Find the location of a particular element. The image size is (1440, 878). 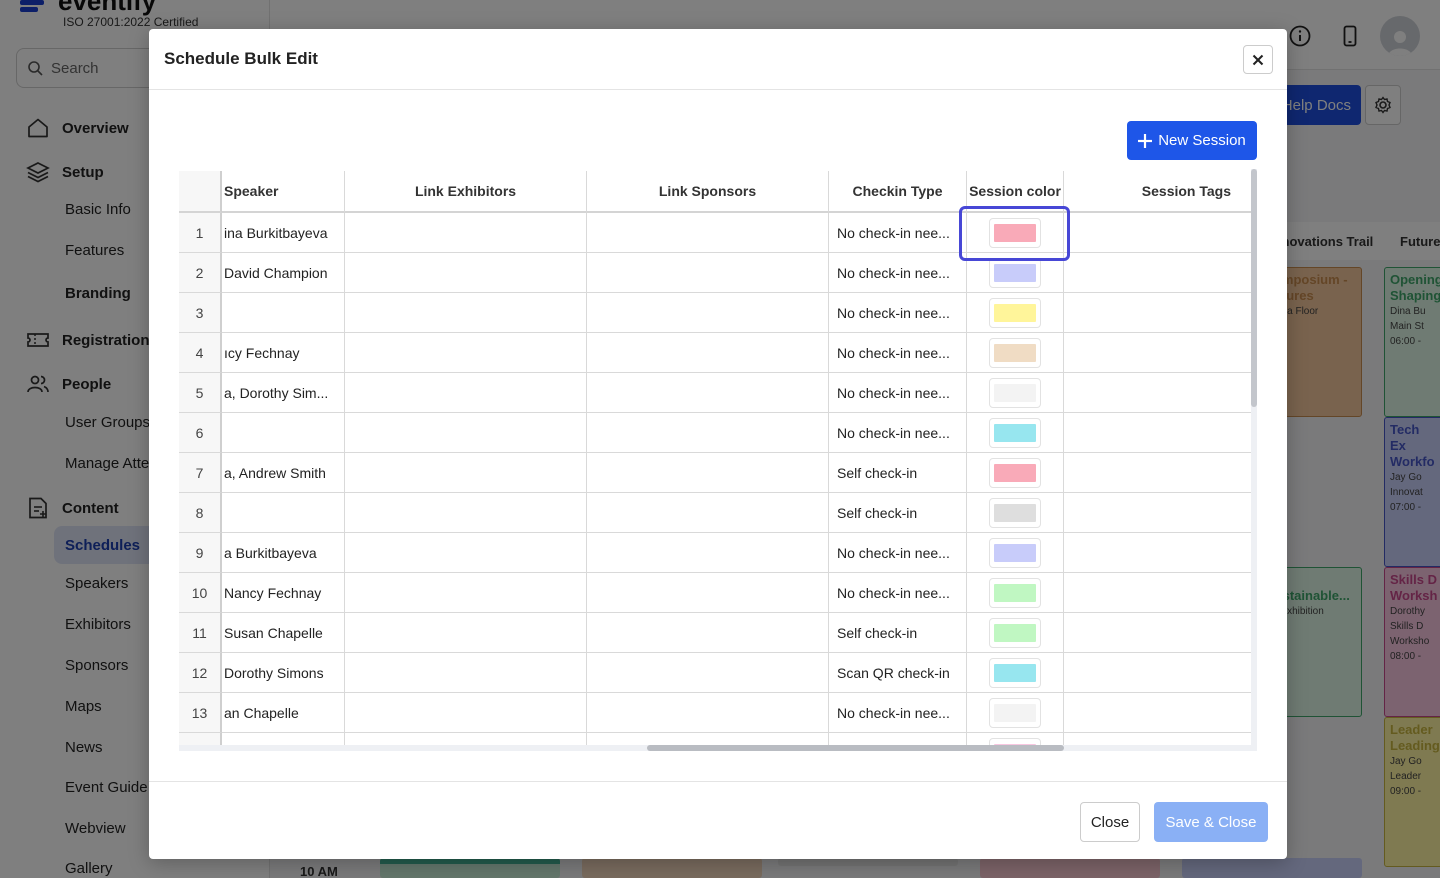

speaker-cell: ina Burkitbayeva is located at coordinates (283, 233).